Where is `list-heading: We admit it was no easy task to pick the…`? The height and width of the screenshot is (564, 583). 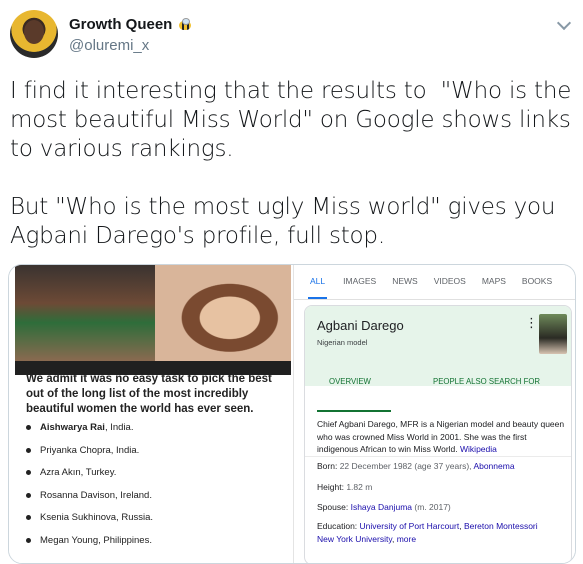
list-heading: We admit it was no easy task to pick the… is located at coordinates (149, 394).